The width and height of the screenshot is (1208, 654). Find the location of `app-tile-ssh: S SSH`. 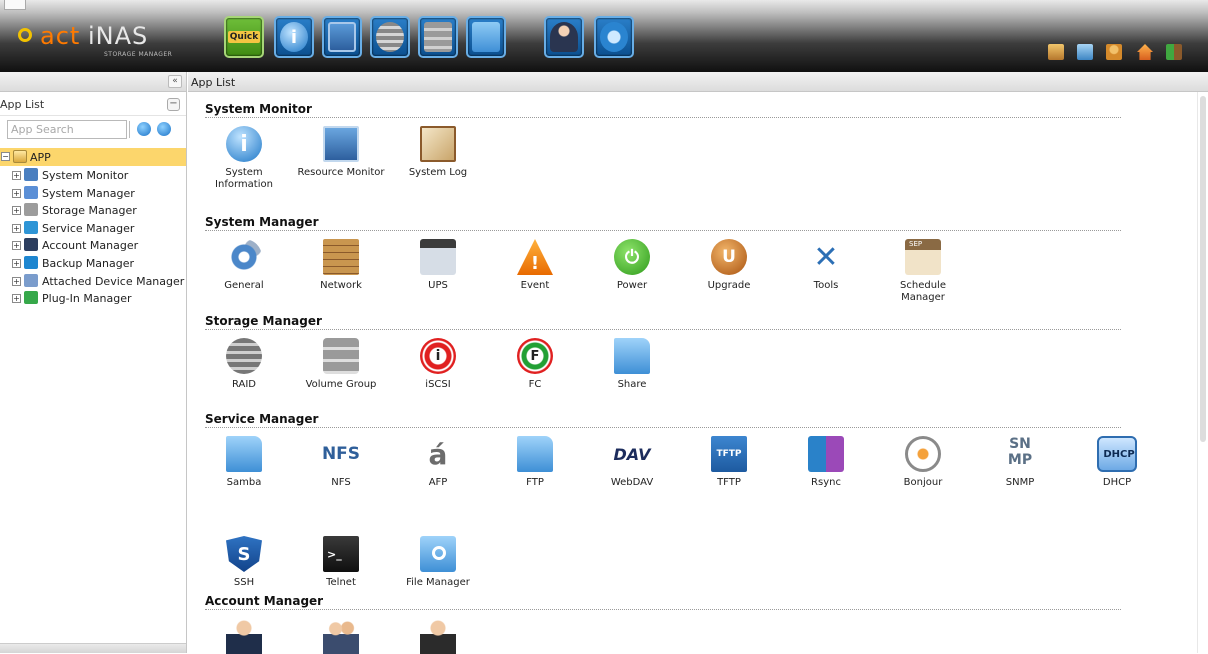

app-tile-ssh: S SSH is located at coordinates (244, 562).